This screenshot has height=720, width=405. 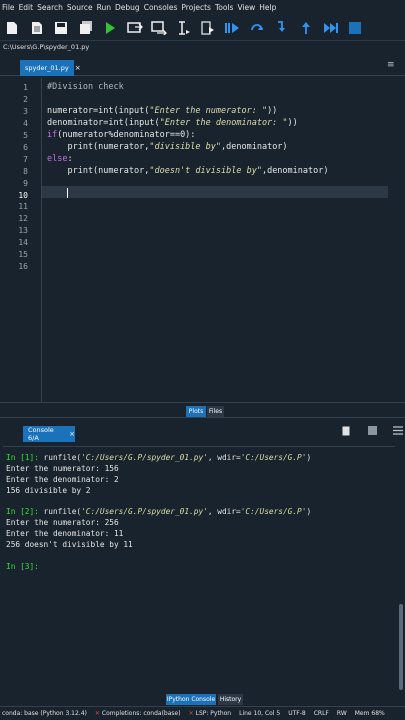 I want to click on menu-tools: Tools, so click(x=224, y=7).